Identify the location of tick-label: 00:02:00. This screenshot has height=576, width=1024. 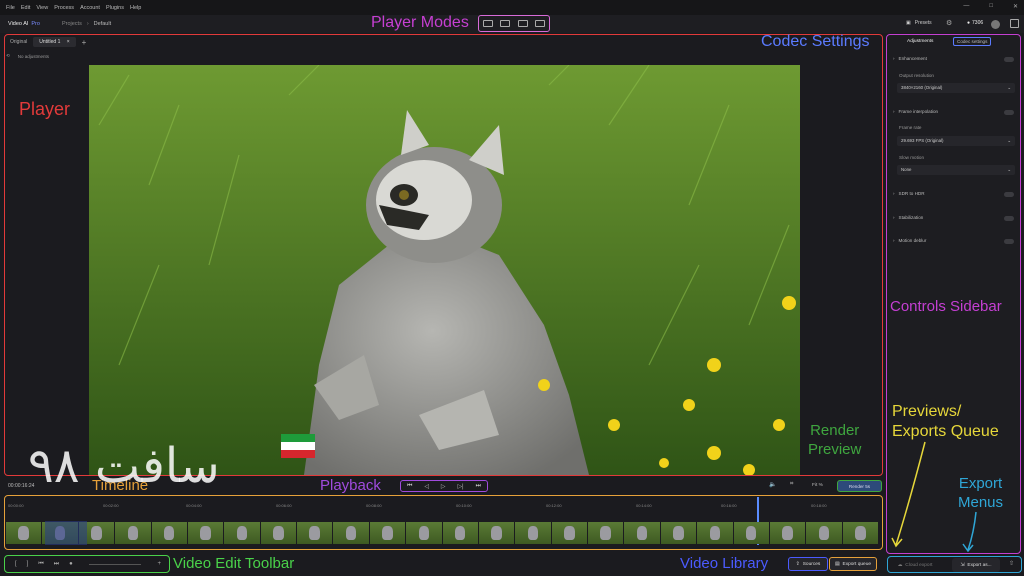
(111, 505).